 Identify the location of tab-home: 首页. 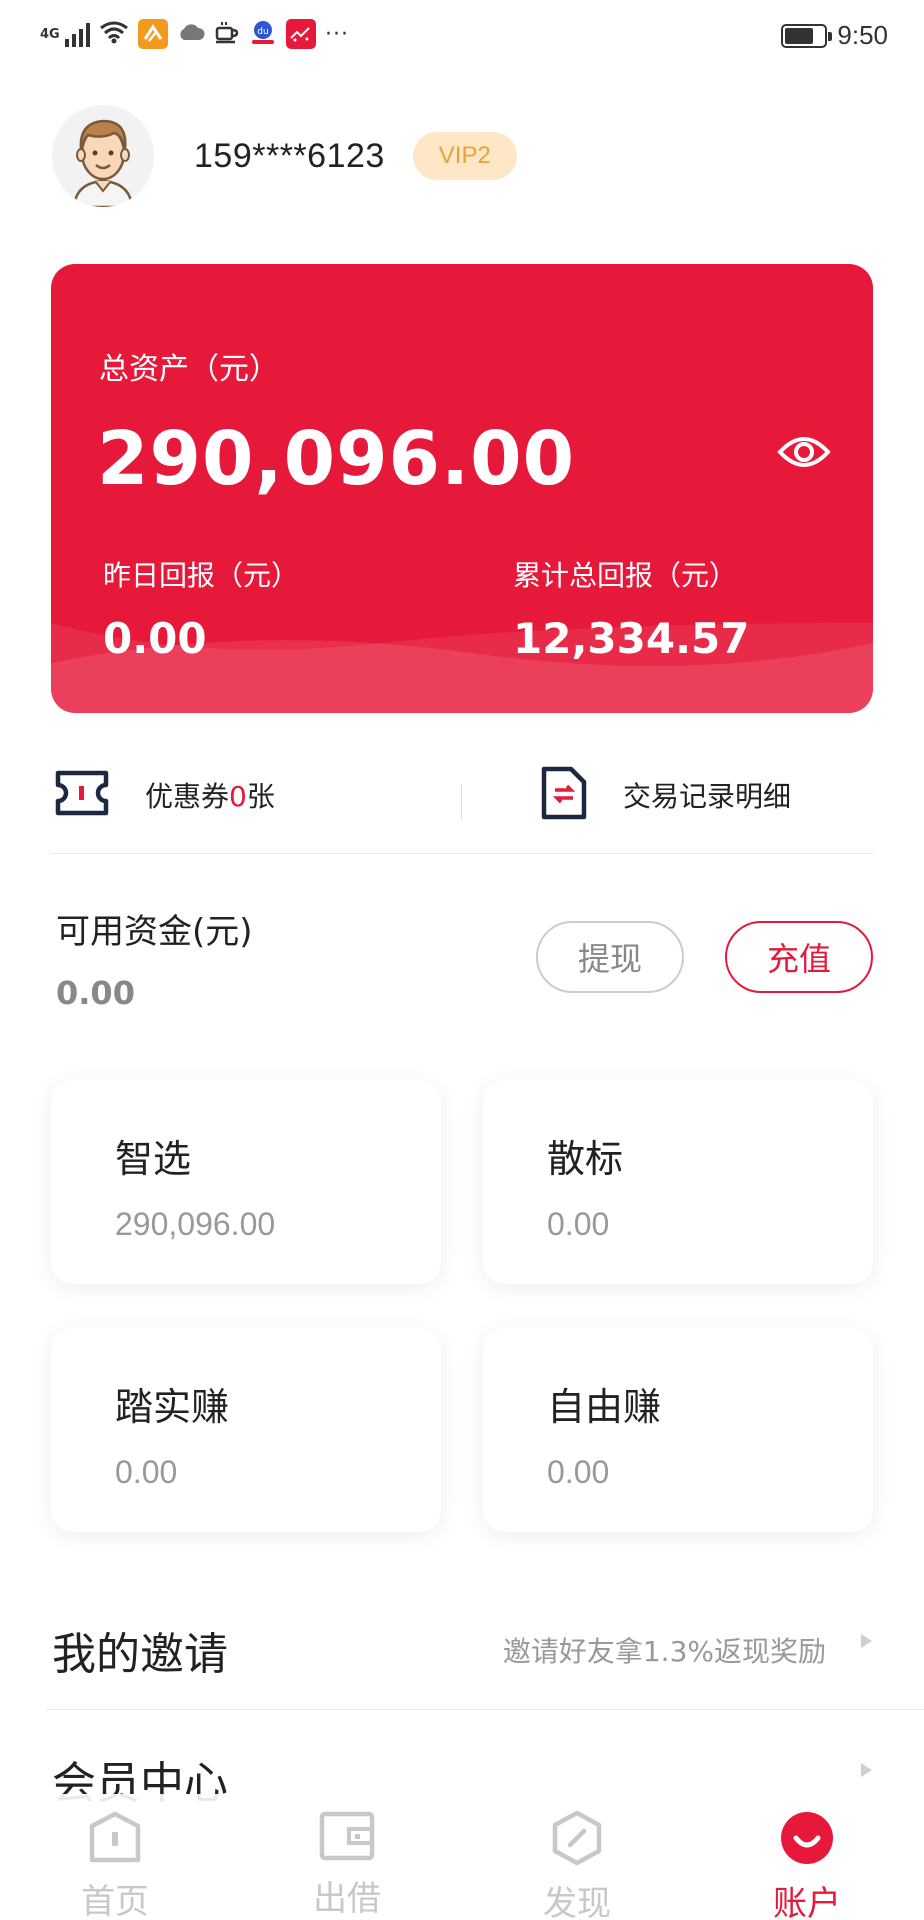
(115, 1857).